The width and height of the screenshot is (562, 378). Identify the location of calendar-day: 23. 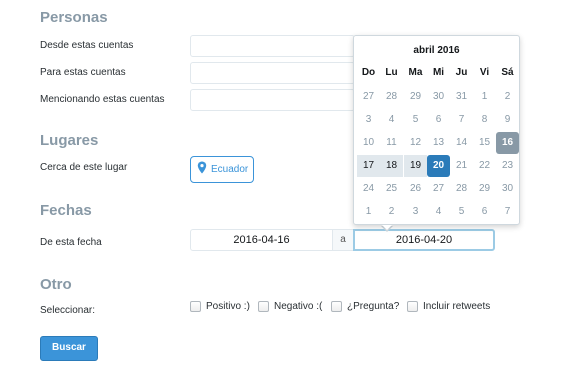
(507, 166).